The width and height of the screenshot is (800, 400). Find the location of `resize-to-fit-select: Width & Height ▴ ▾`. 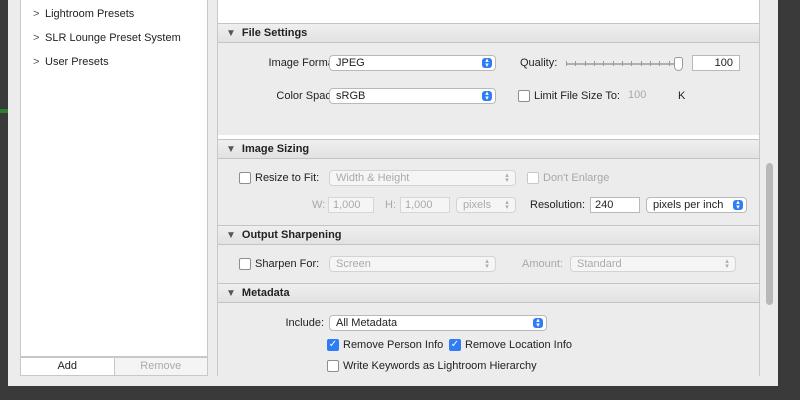

resize-to-fit-select: Width & Height ▴ ▾ is located at coordinates (422, 178).